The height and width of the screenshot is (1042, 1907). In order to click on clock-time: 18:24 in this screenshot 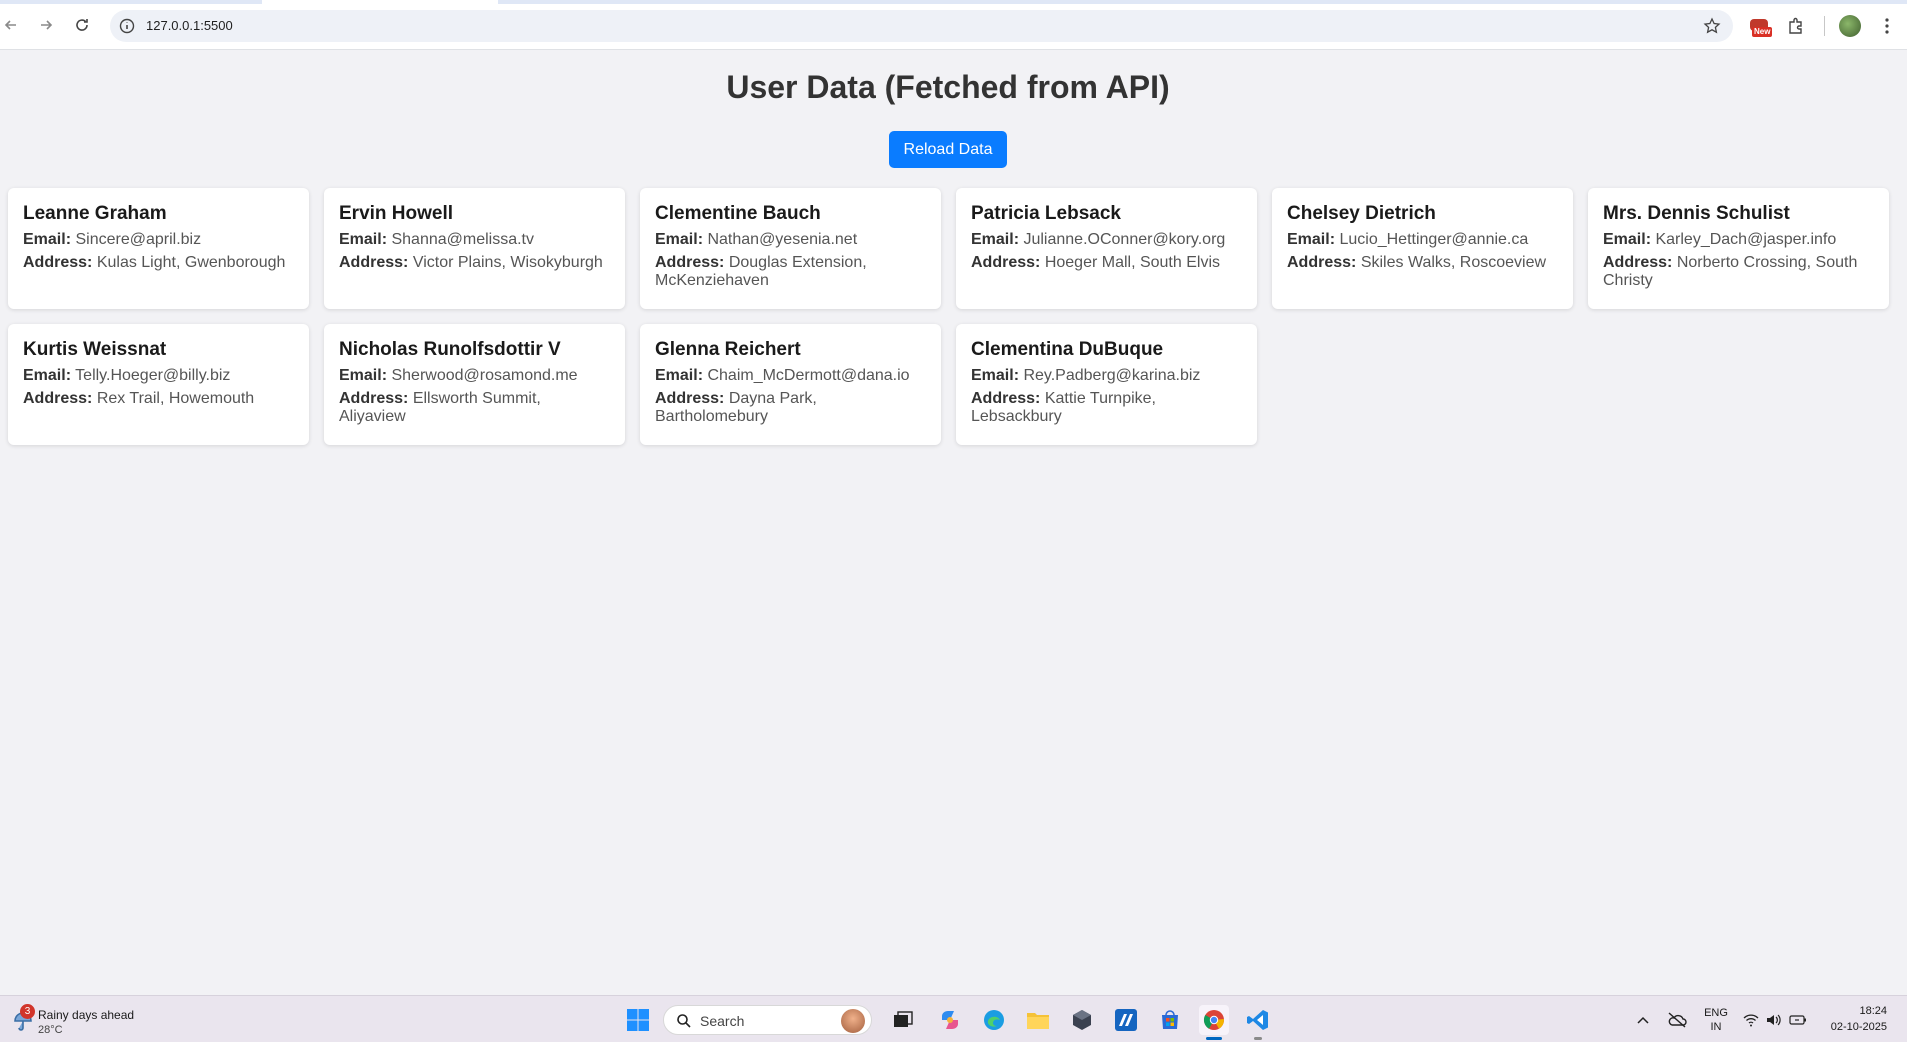, I will do `click(1873, 1011)`.